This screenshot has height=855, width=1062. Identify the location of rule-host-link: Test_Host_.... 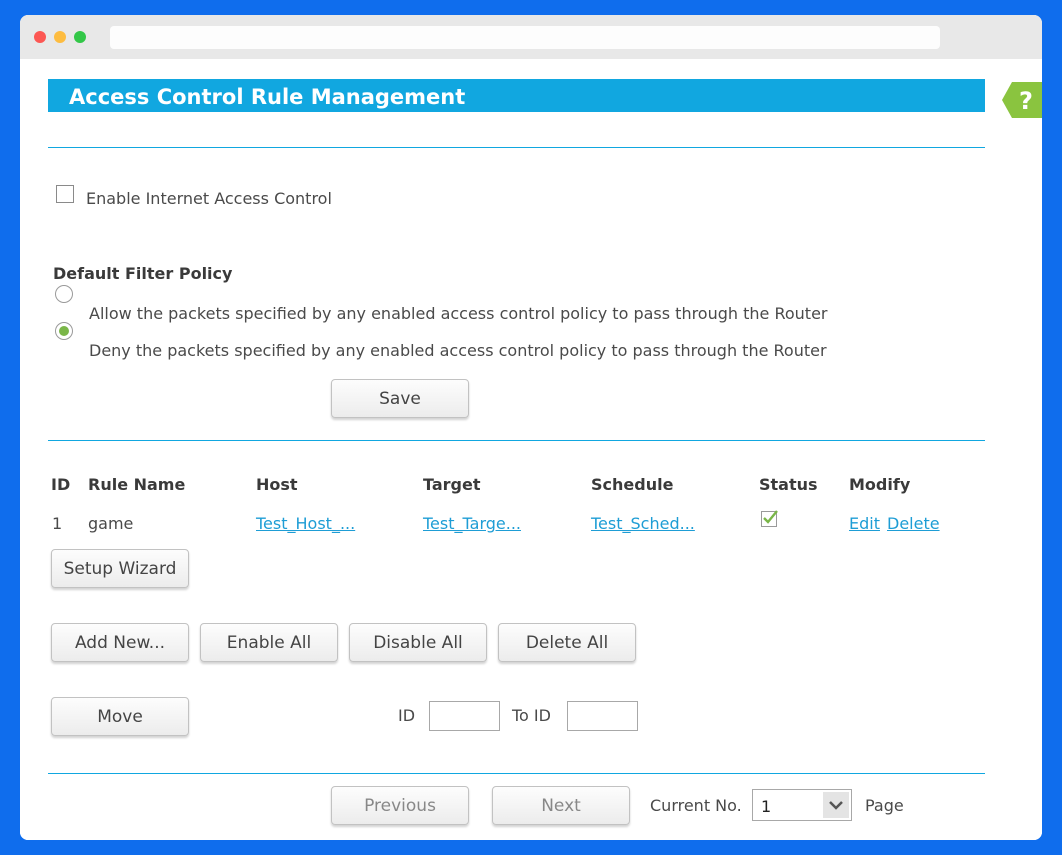
(305, 523).